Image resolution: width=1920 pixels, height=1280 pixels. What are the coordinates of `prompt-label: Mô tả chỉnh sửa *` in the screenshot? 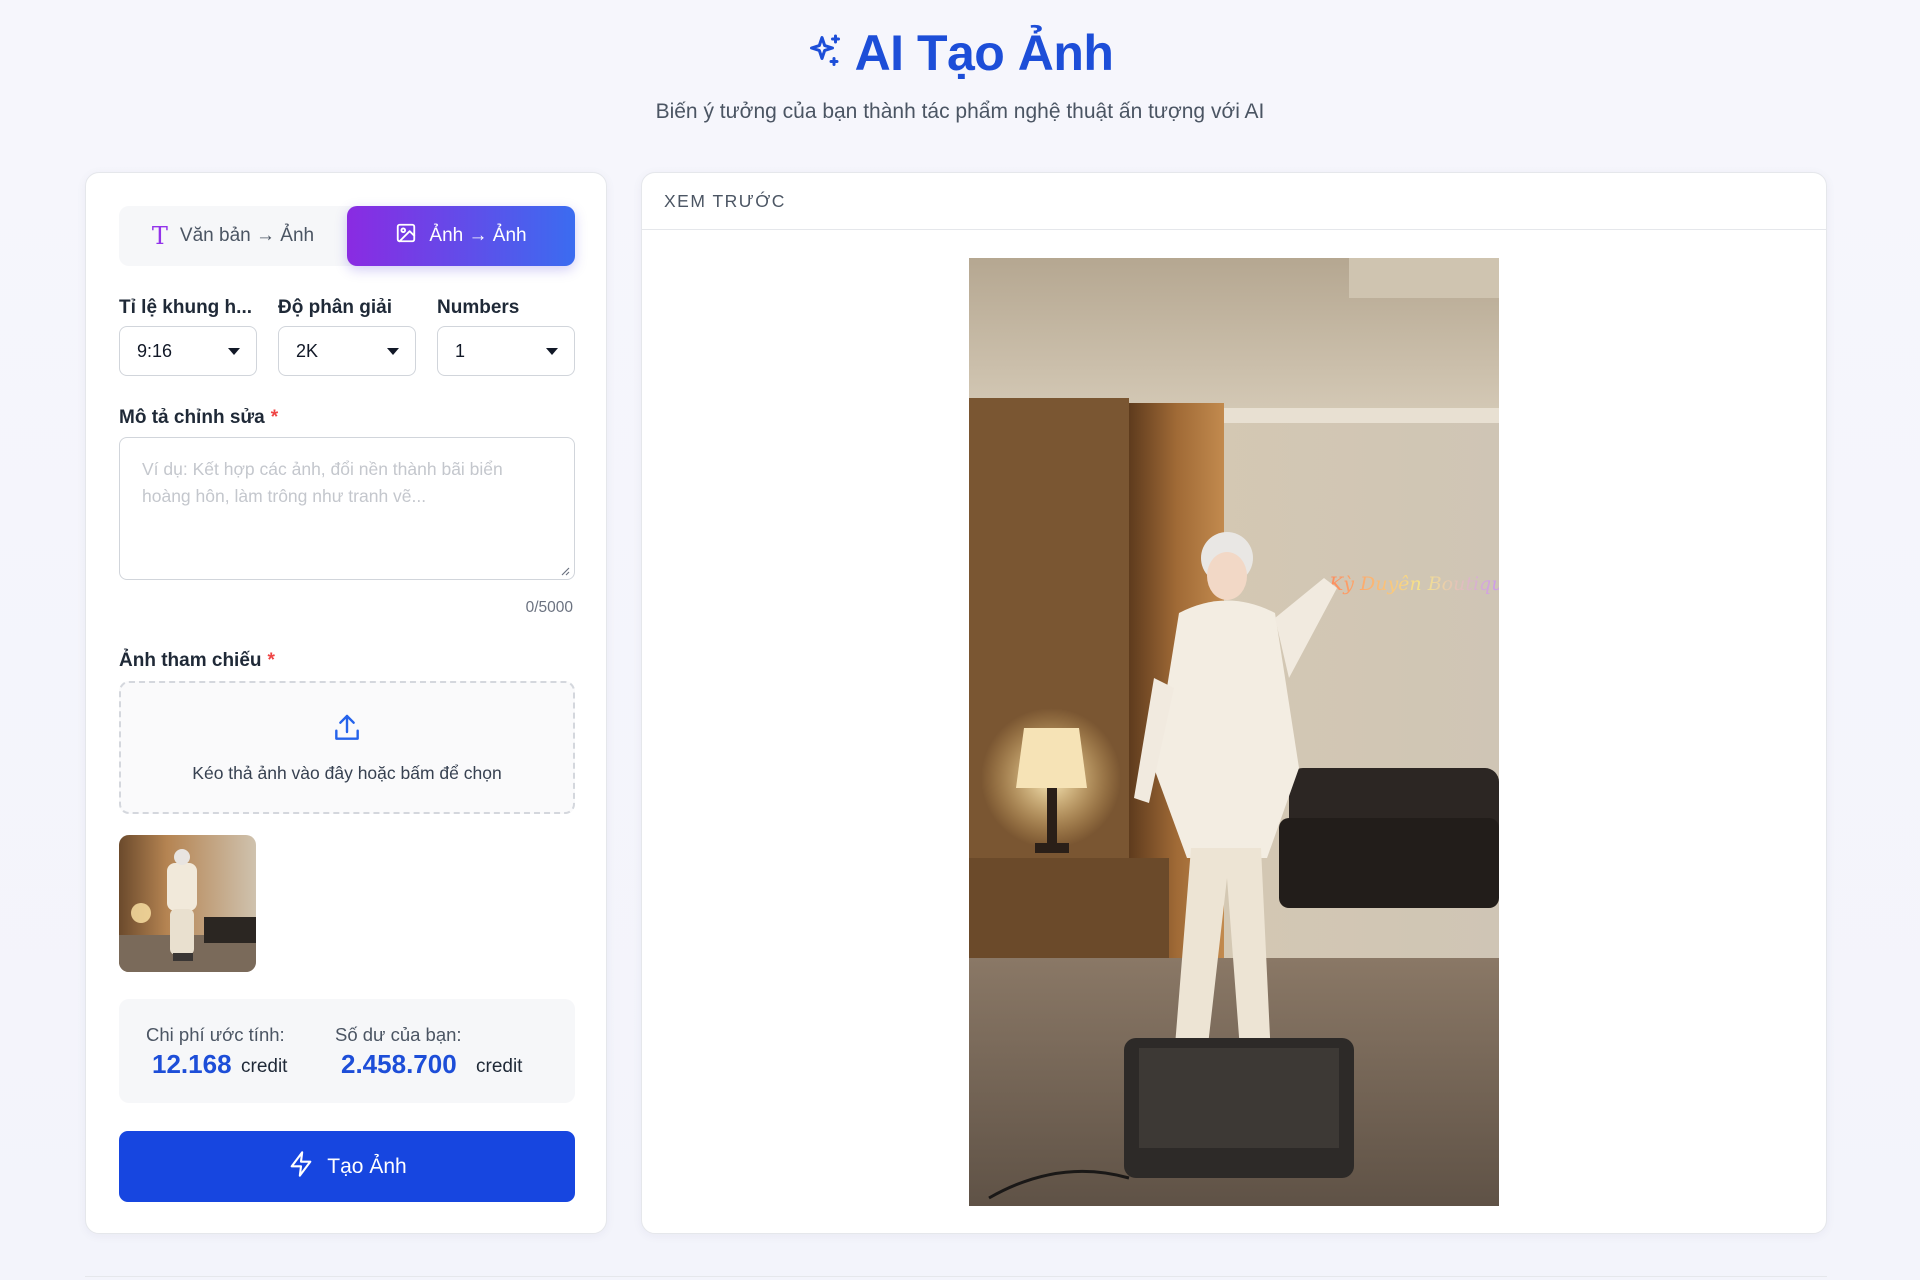 It's located at (198, 418).